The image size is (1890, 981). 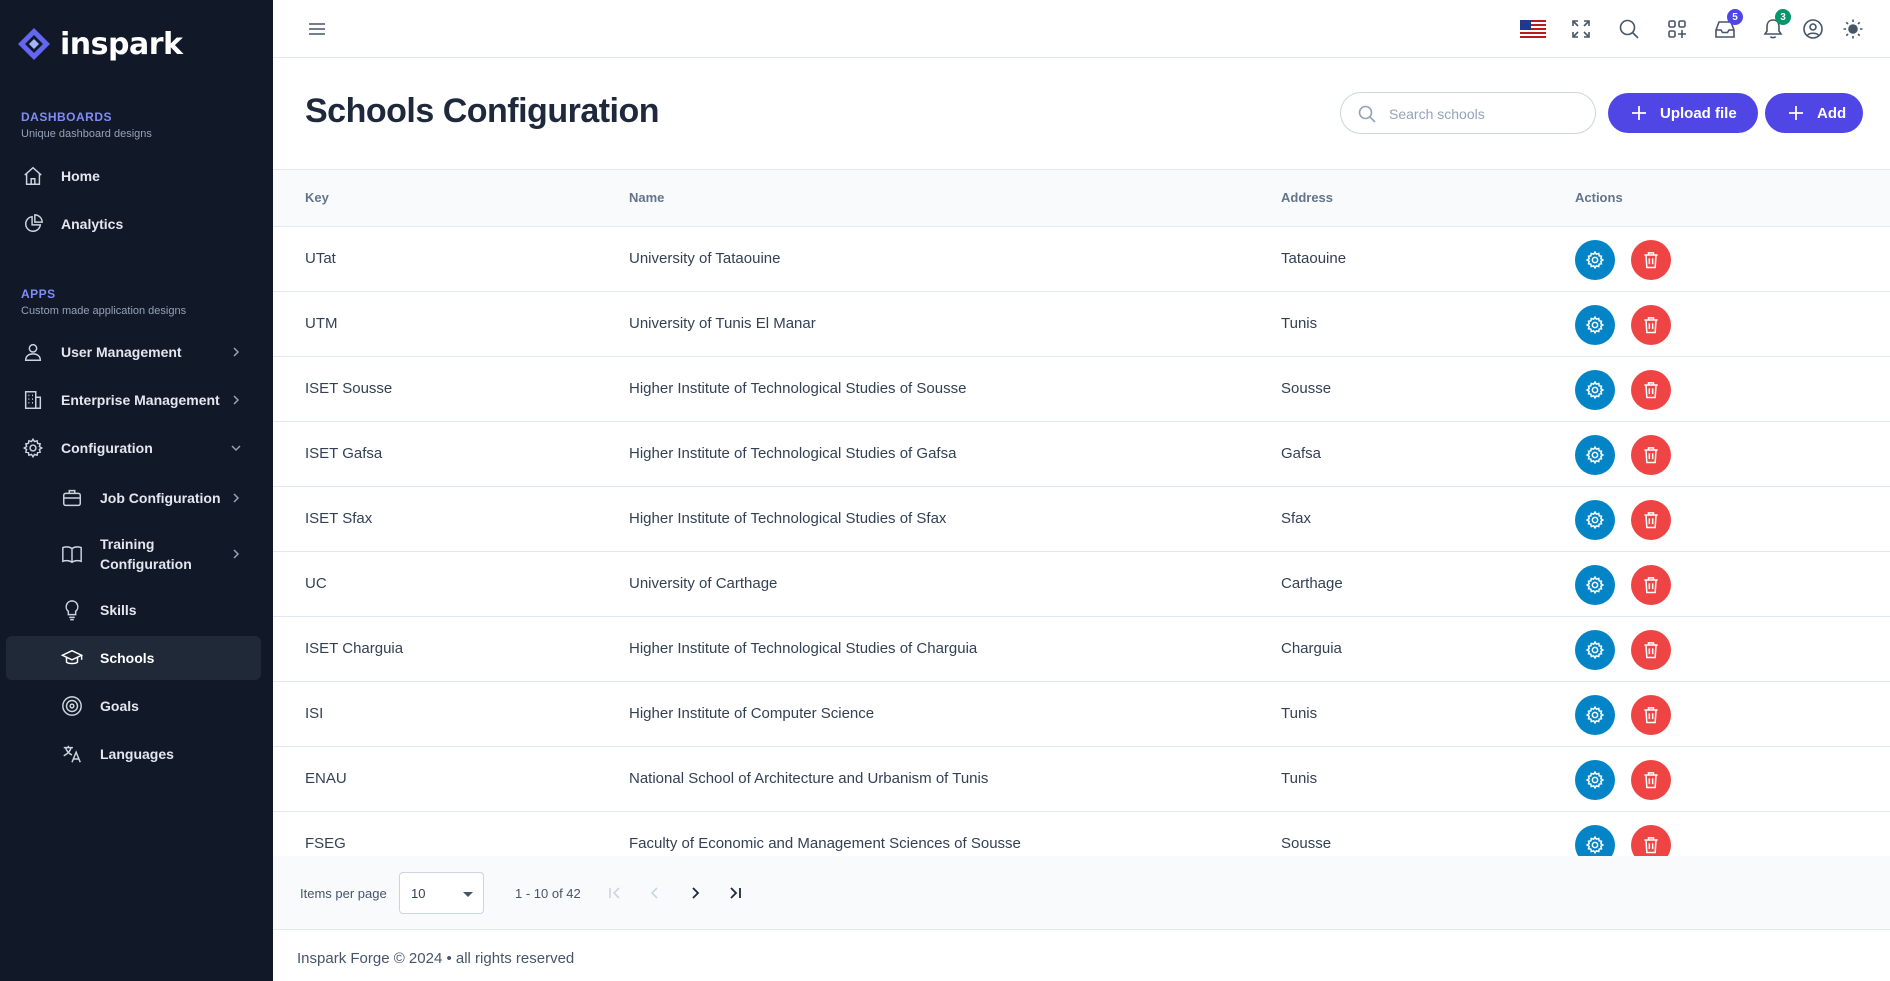 I want to click on menu-toggle-button, so click(x=317, y=29).